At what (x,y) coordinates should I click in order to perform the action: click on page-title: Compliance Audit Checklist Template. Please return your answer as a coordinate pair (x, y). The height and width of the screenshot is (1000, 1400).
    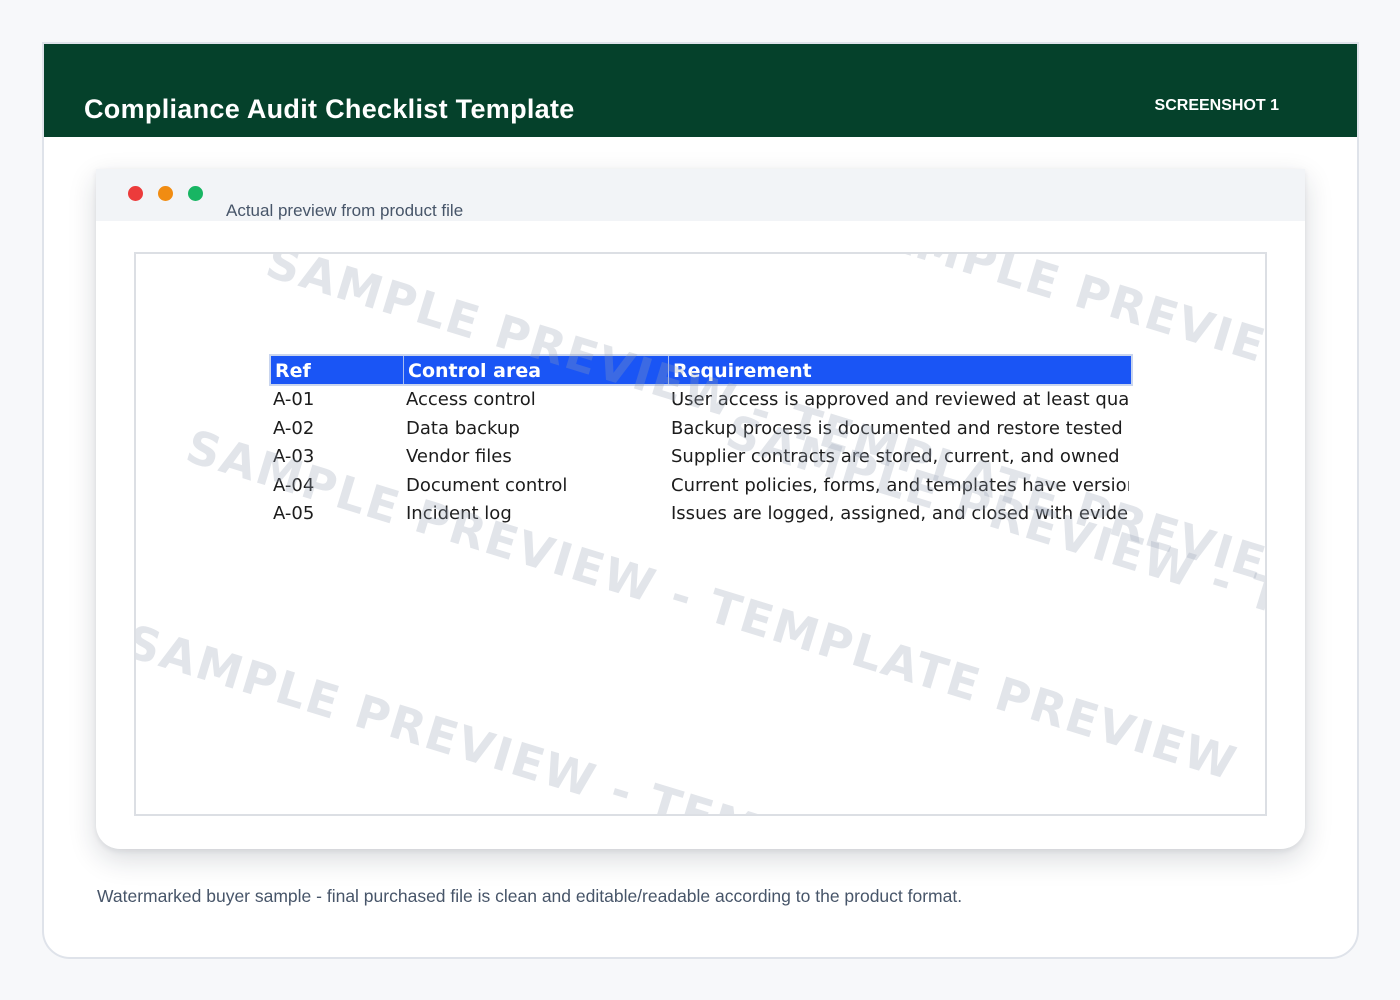
    Looking at the image, I should click on (329, 109).